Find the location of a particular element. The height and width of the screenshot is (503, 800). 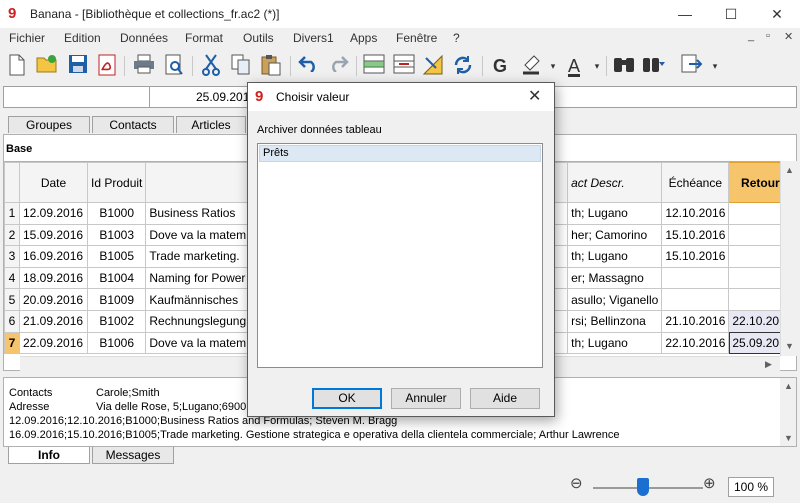

menu-help: ? is located at coordinates (456, 38).